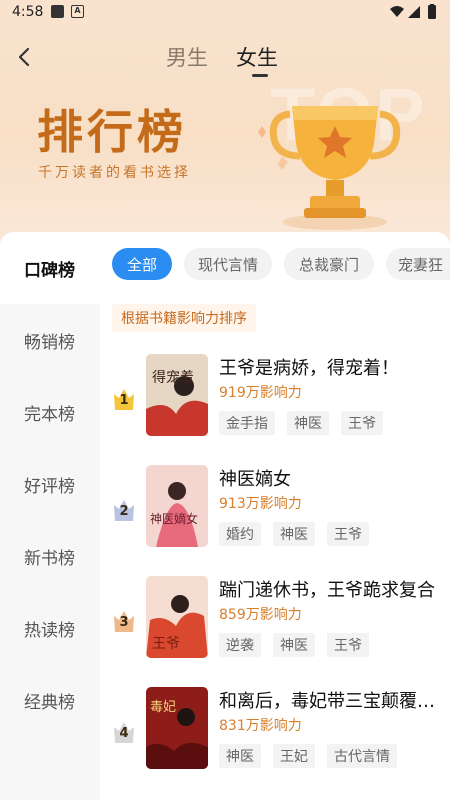  I want to click on book-tag: 王妃, so click(294, 756).